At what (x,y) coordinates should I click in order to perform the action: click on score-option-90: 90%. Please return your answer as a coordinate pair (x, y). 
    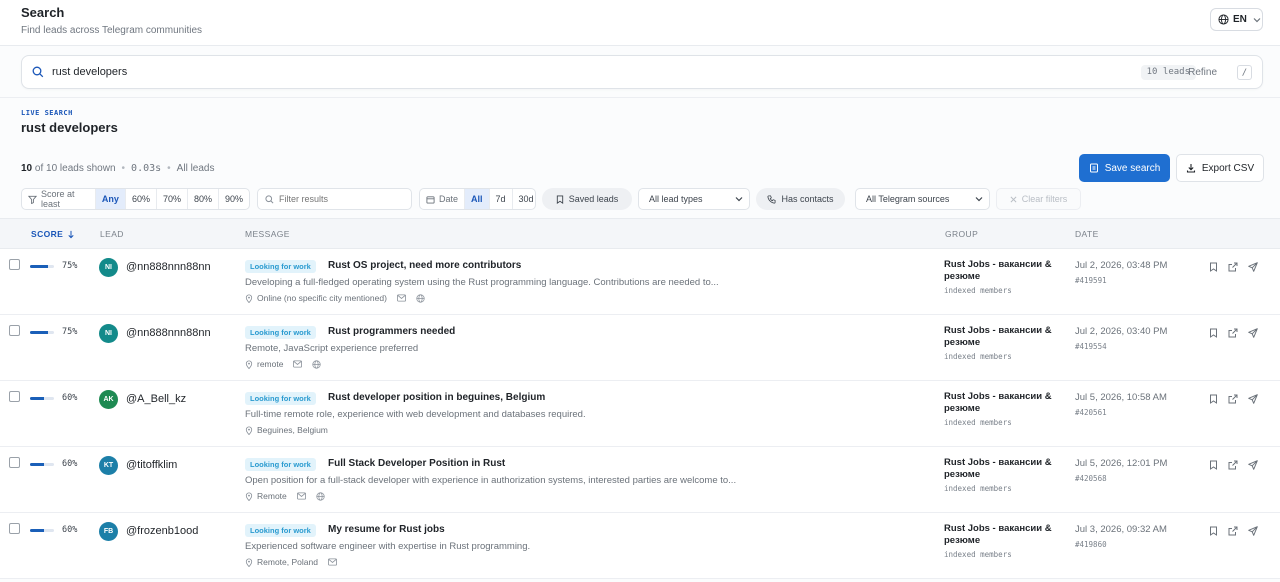
    Looking at the image, I should click on (233, 199).